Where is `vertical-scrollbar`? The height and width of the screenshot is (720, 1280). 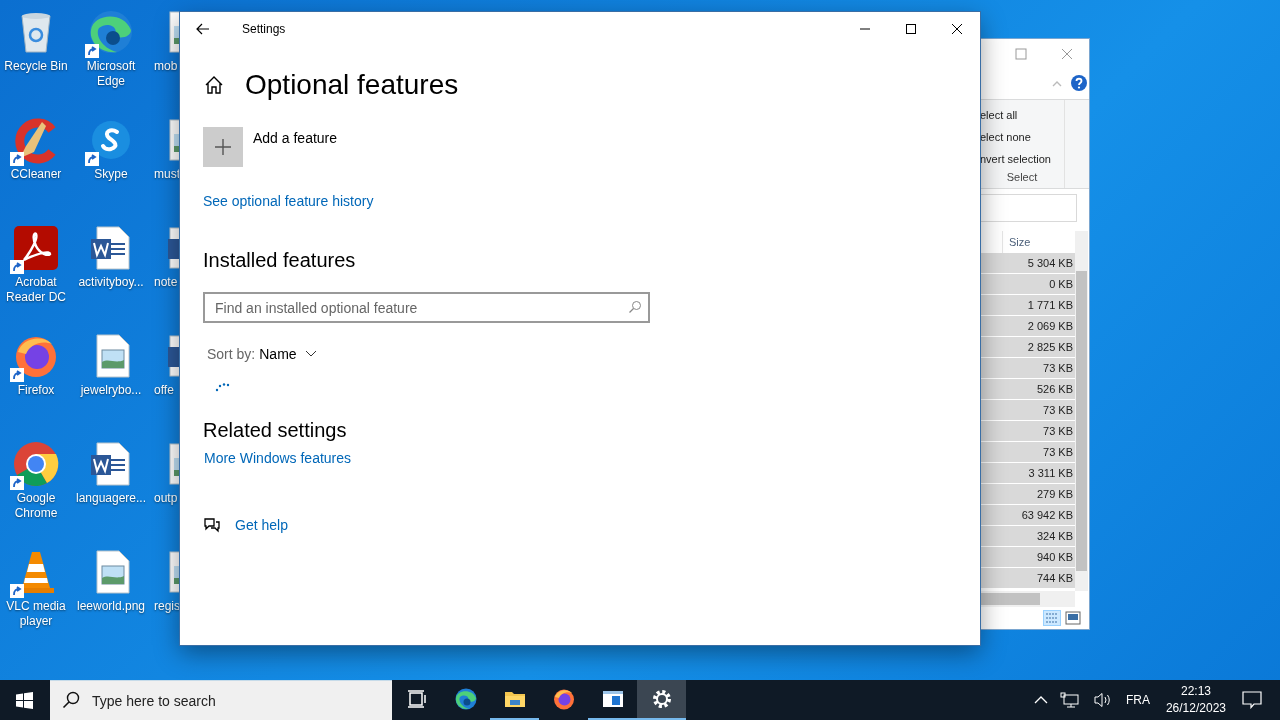 vertical-scrollbar is located at coordinates (1081, 411).